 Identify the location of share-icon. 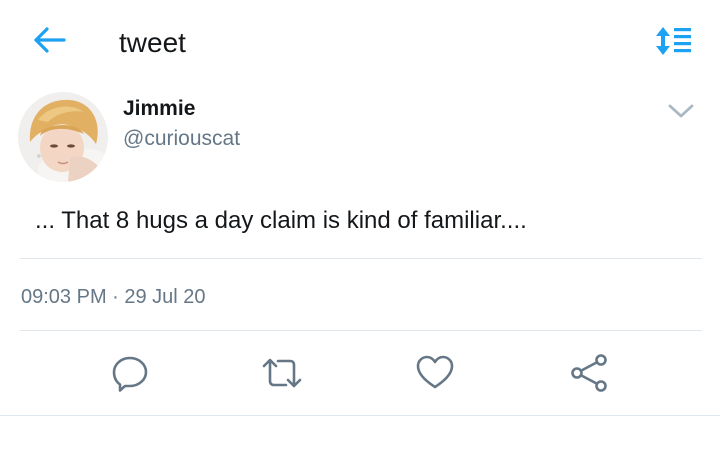
(589, 375).